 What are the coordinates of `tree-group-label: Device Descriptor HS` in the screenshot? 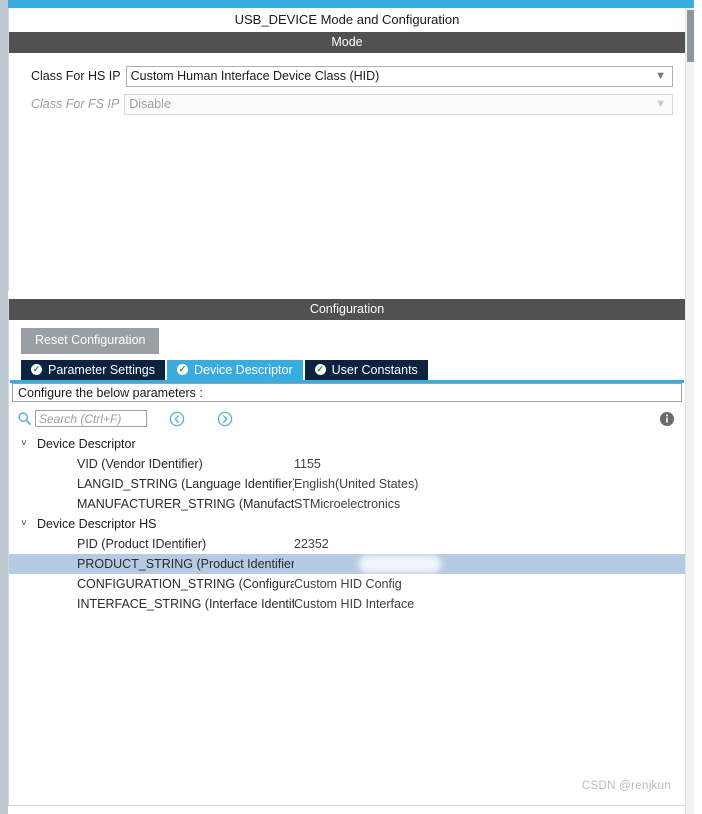 It's located at (97, 523).